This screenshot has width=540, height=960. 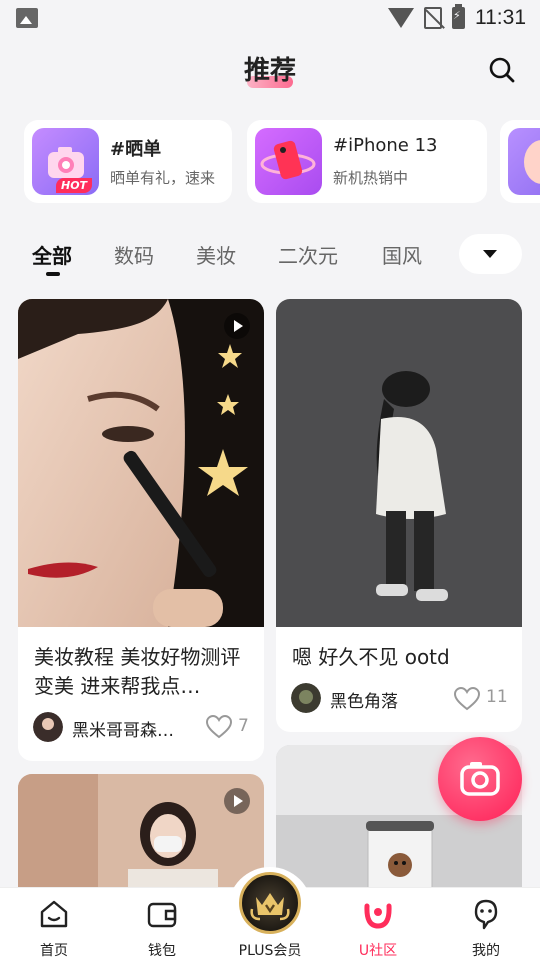 I want to click on search-icon, so click(x=502, y=70).